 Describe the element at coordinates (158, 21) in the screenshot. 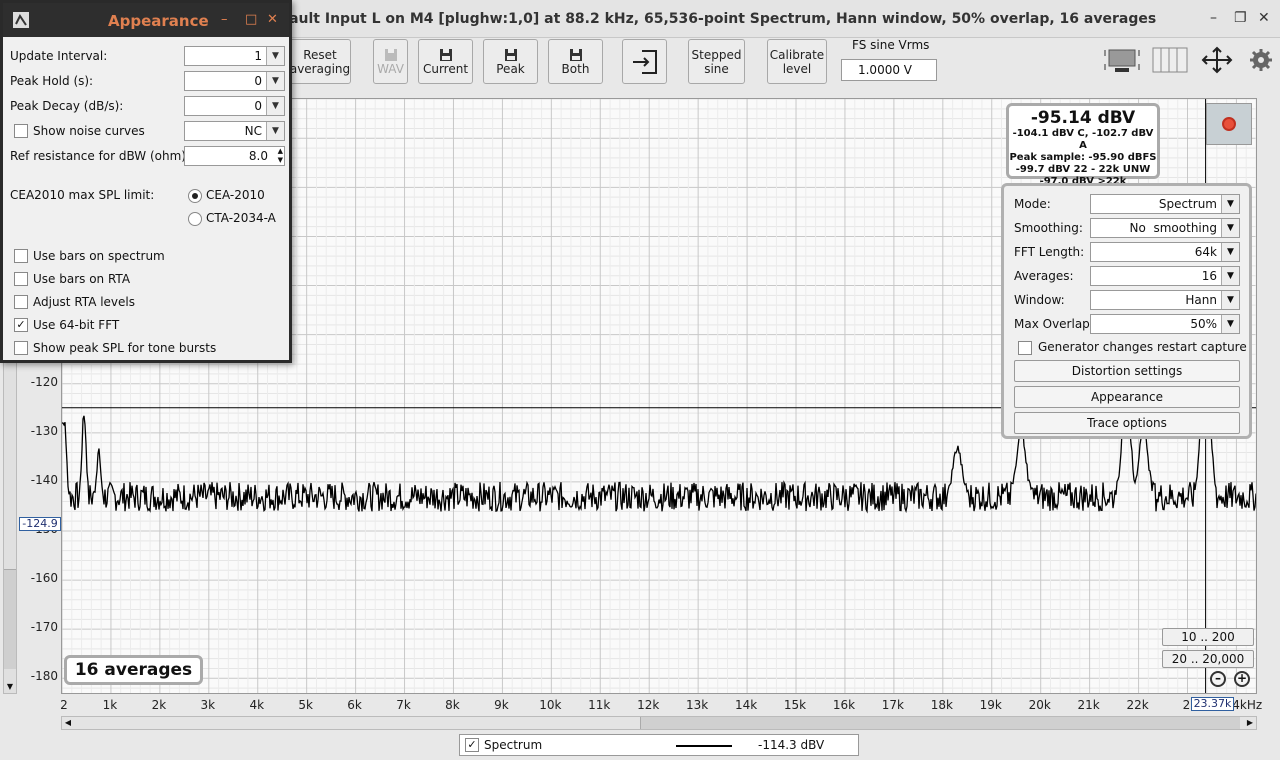

I see `dialog-title: Appearance` at that location.